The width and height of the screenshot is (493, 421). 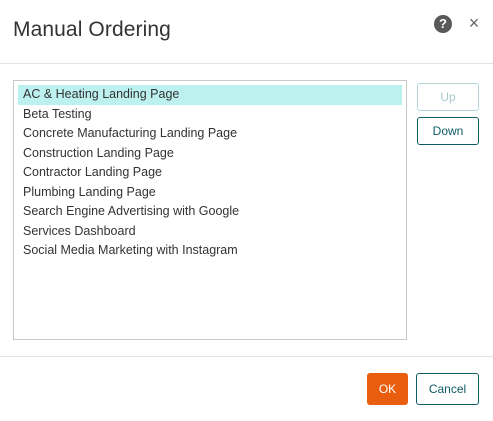 I want to click on list-item: Search Engine Advertising with Google, so click(x=210, y=212).